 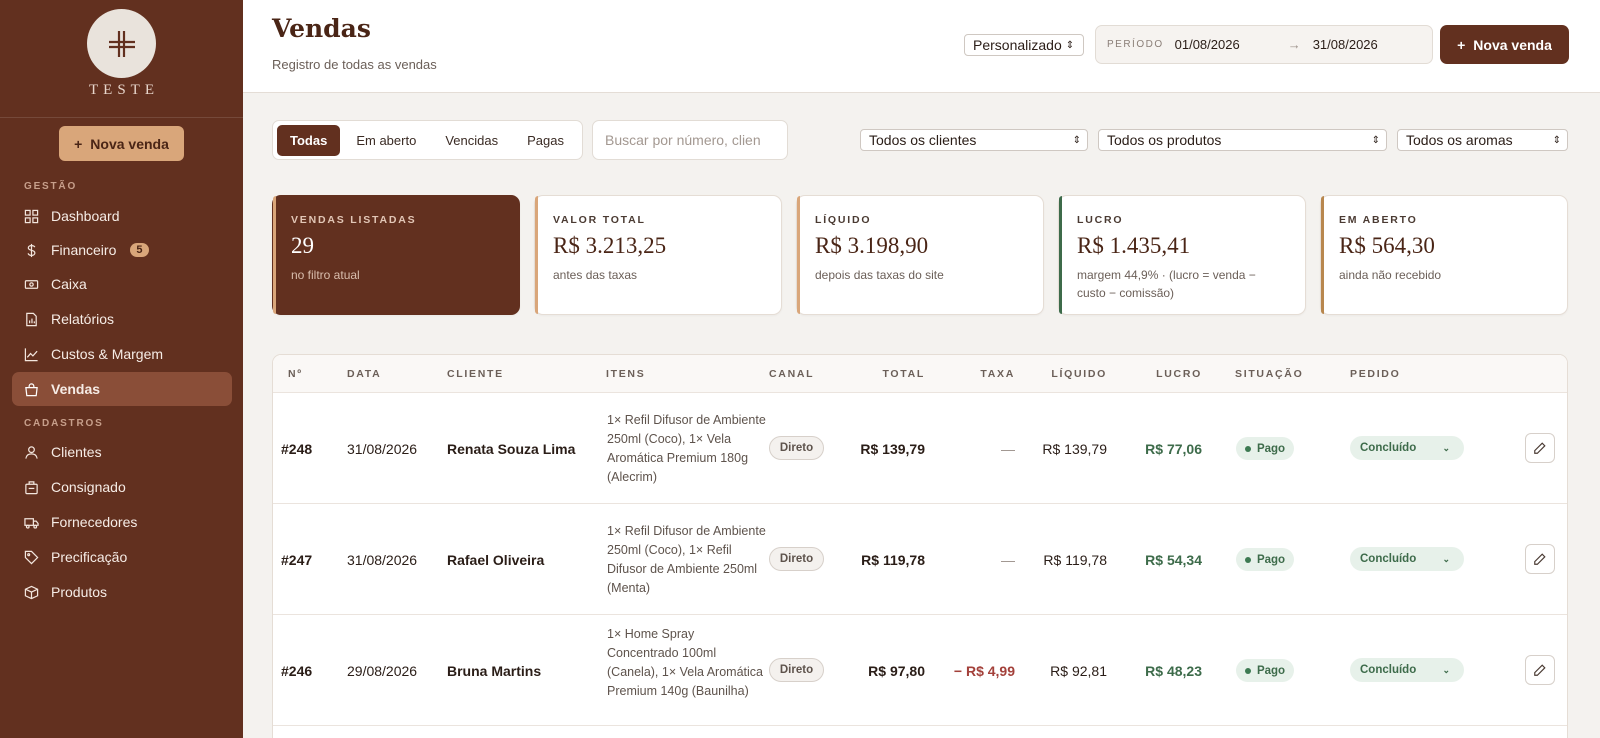 I want to click on tab-vencidas: Vencidas, so click(x=471, y=140).